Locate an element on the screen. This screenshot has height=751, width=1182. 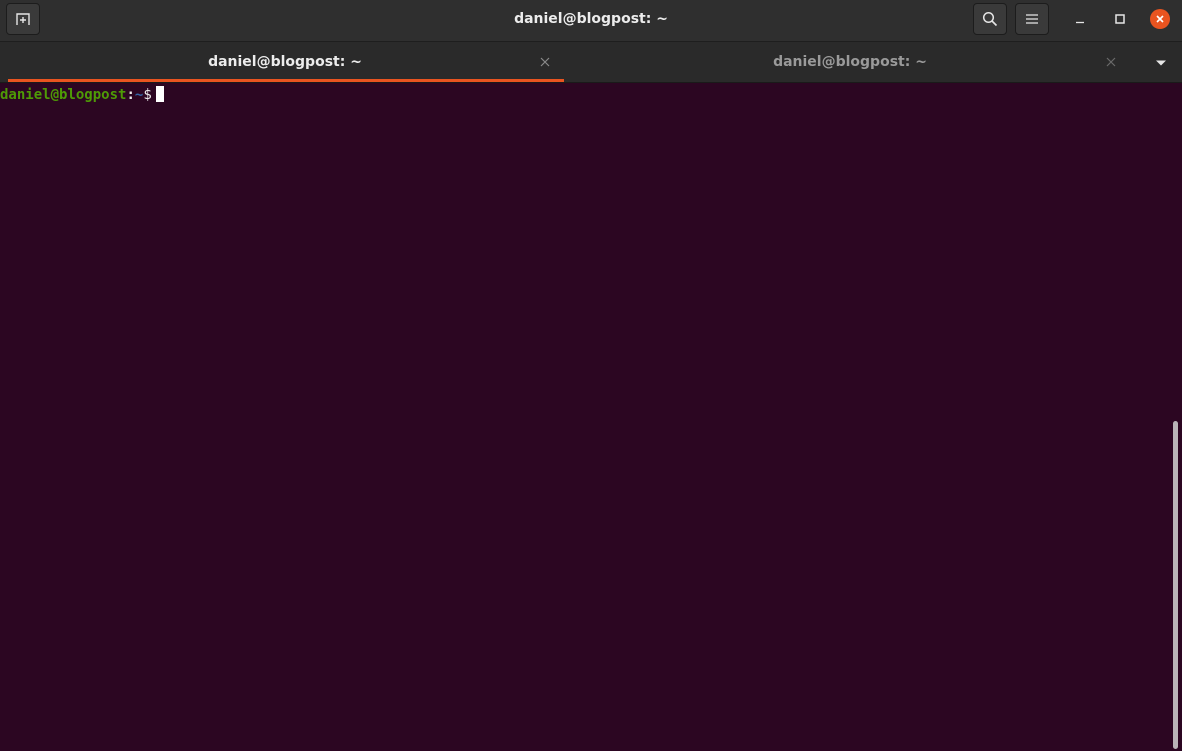
prompt-user-host: daniel@blogpost is located at coordinates (63, 95).